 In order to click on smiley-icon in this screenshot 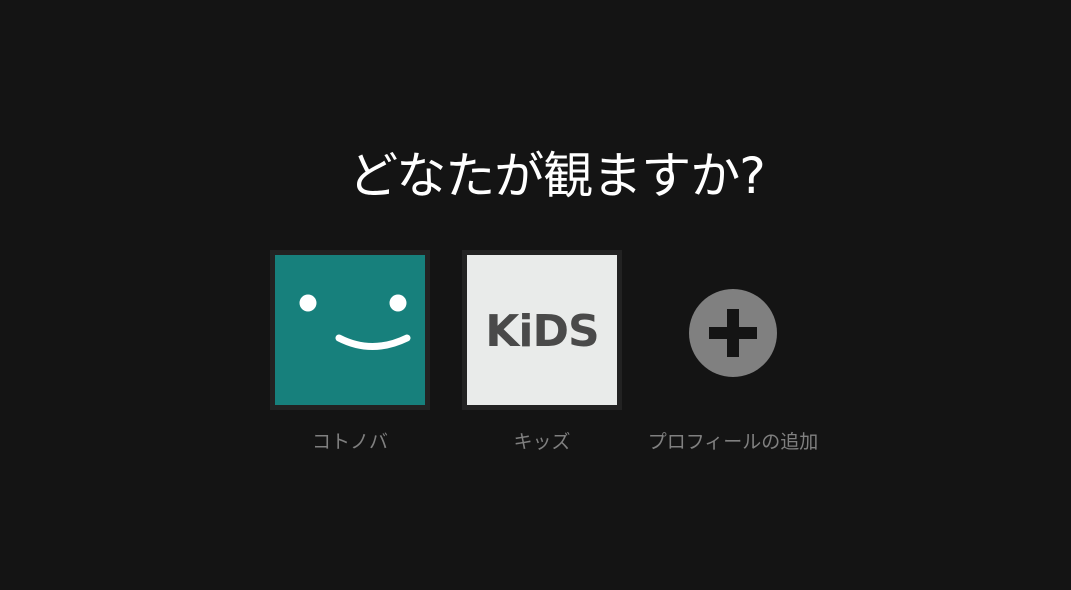, I will do `click(355, 322)`.